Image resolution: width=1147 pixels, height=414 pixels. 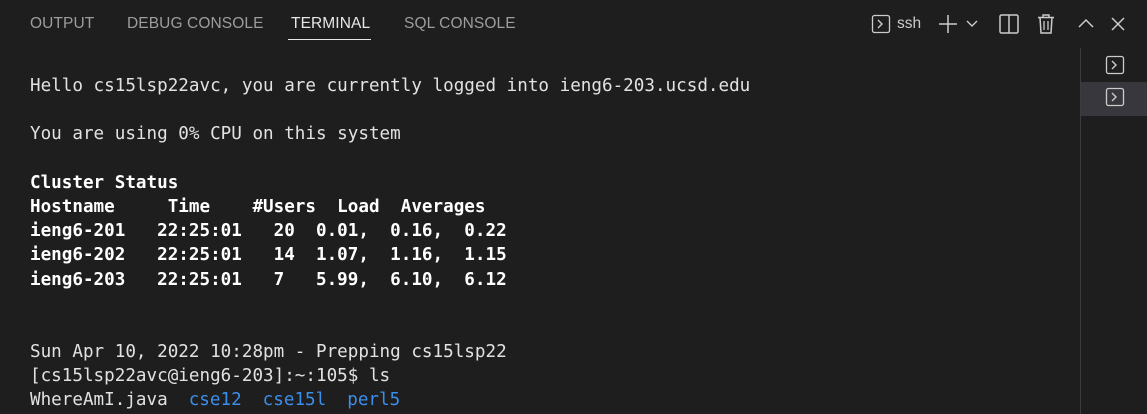 I want to click on ls-entry-file: WhereAmI.java, so click(x=99, y=400).